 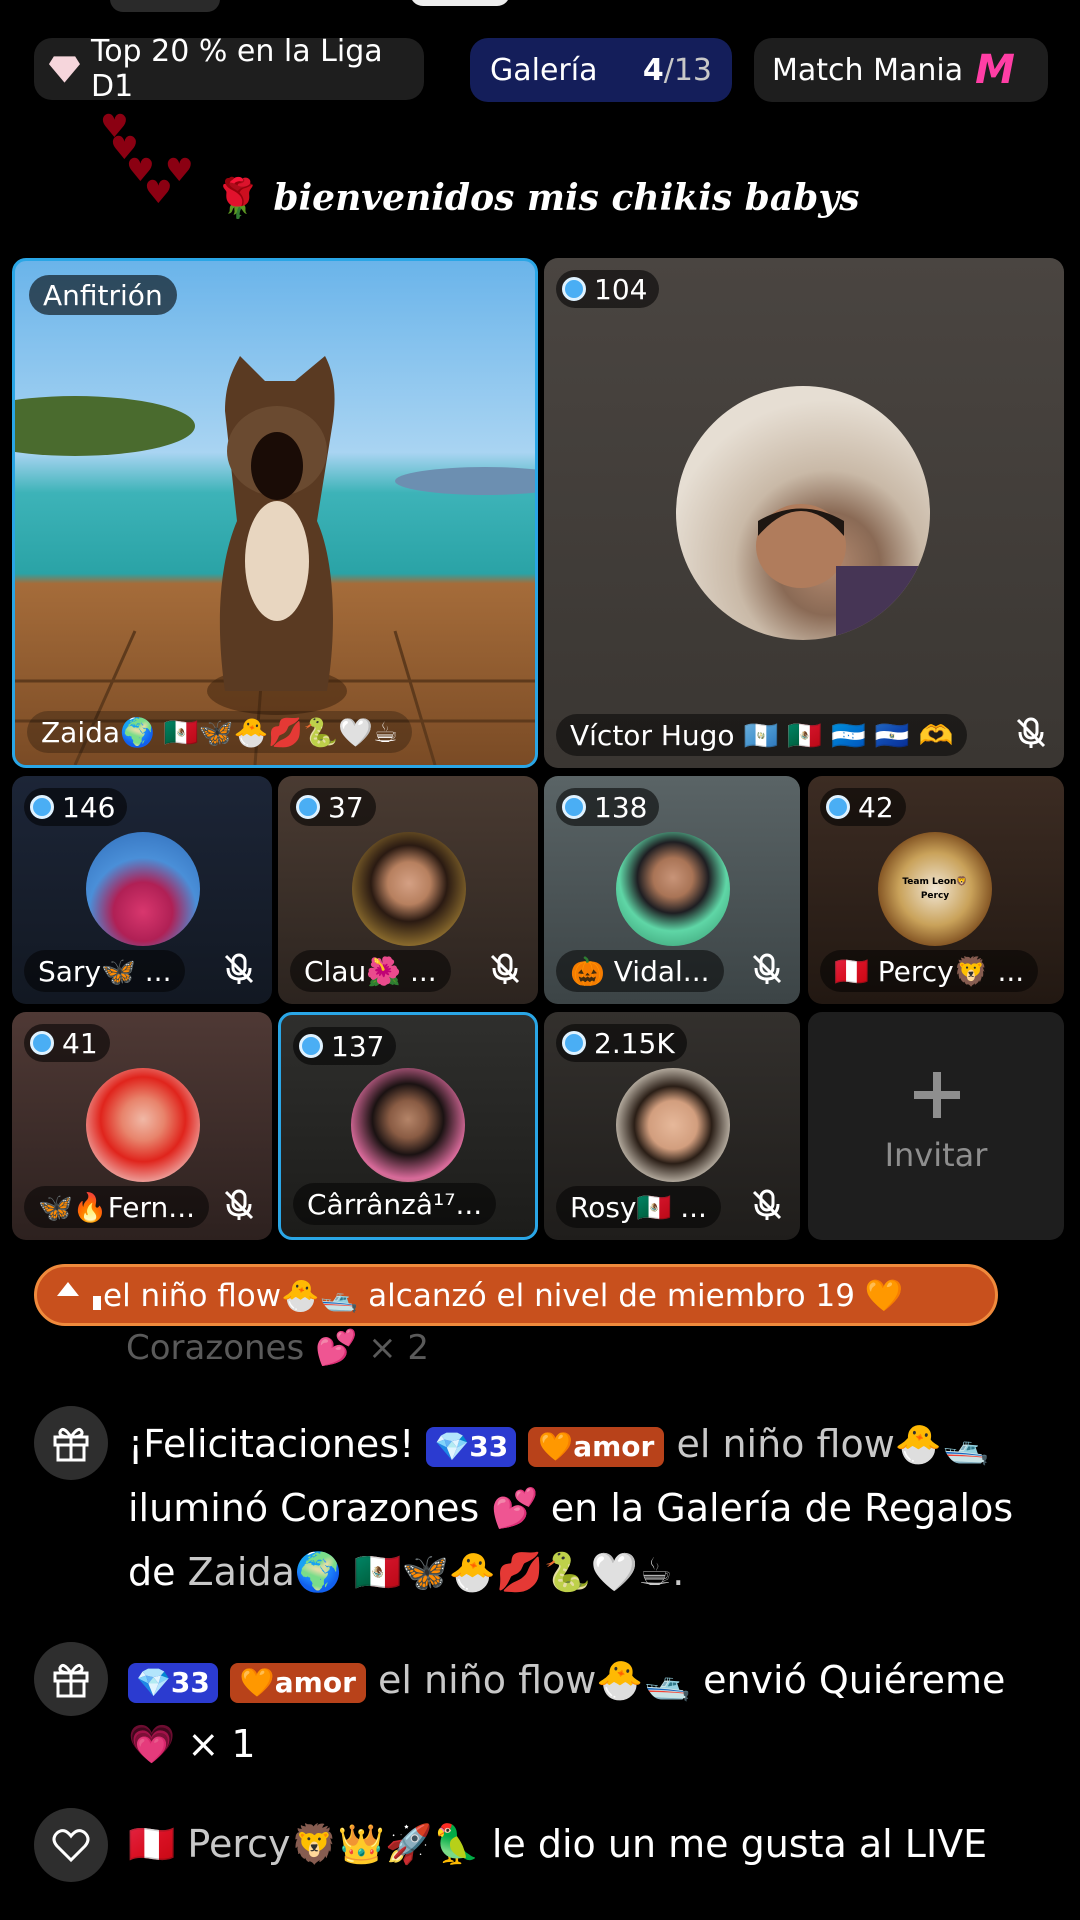 What do you see at coordinates (64, 69) in the screenshot?
I see `diamond-icon` at bounding box center [64, 69].